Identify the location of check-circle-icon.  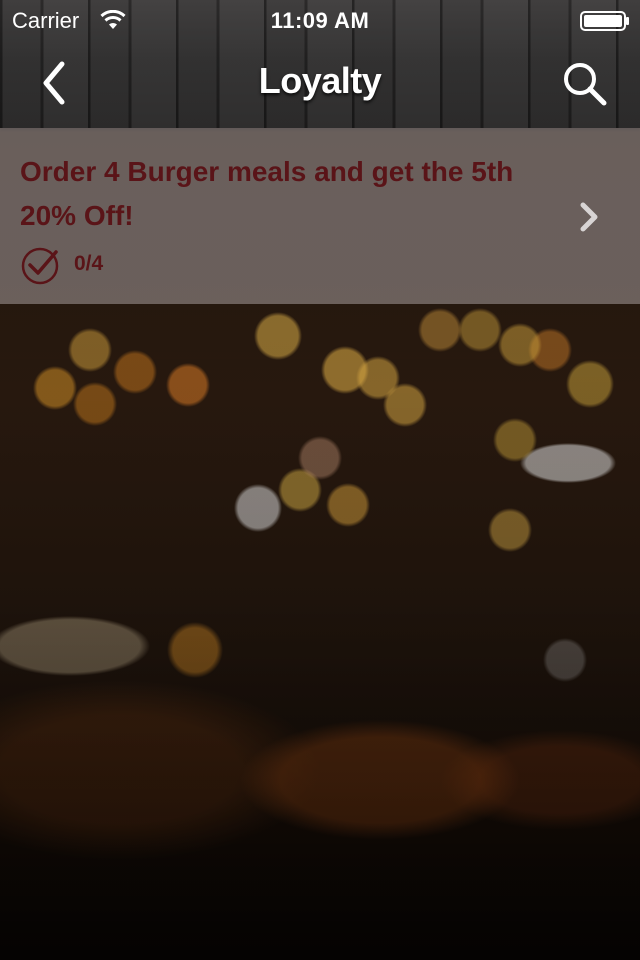
(41, 266).